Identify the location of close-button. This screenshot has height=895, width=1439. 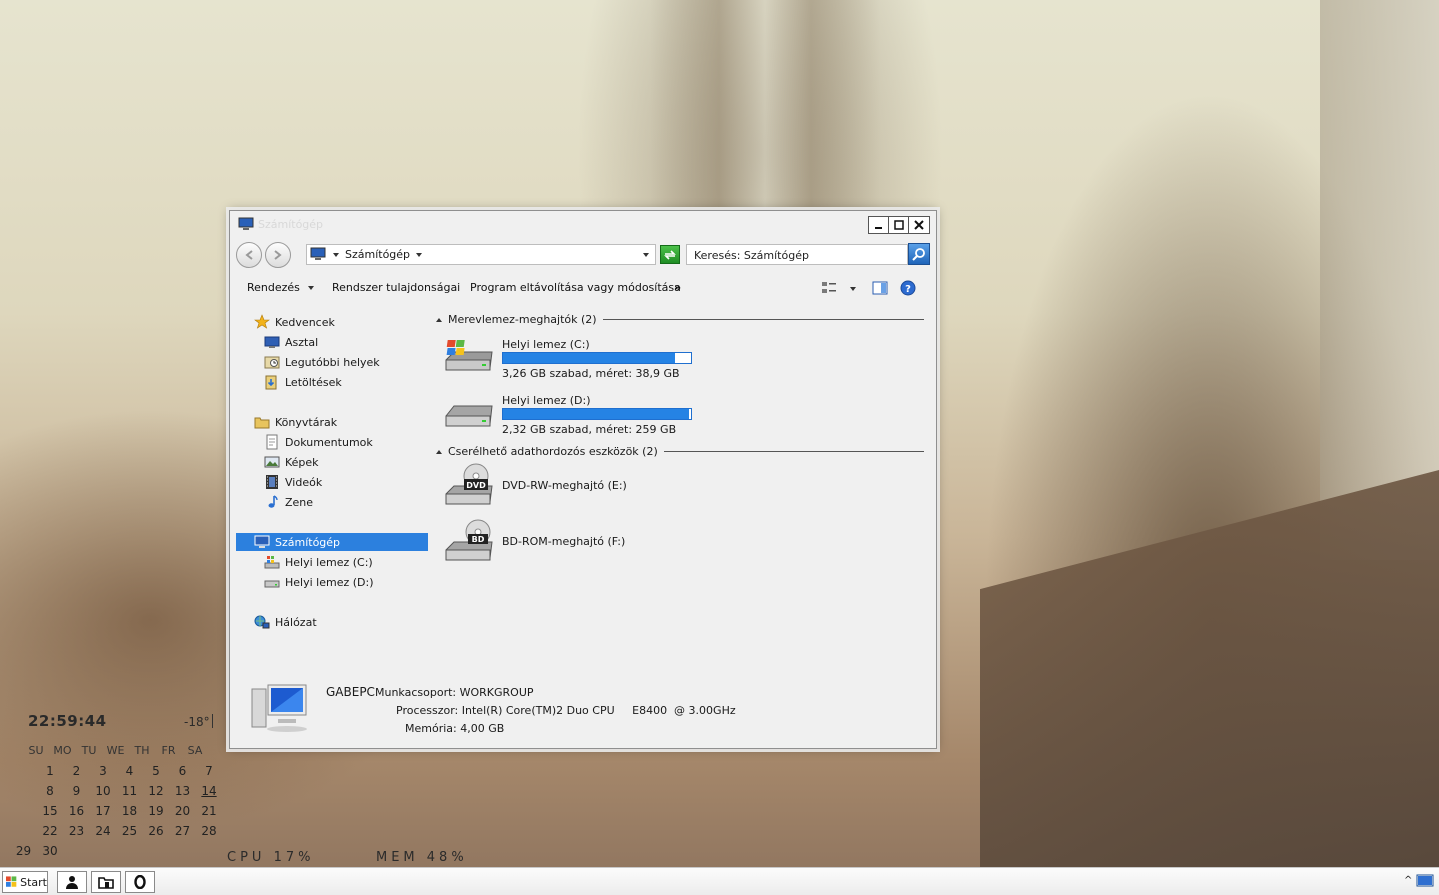
(919, 225).